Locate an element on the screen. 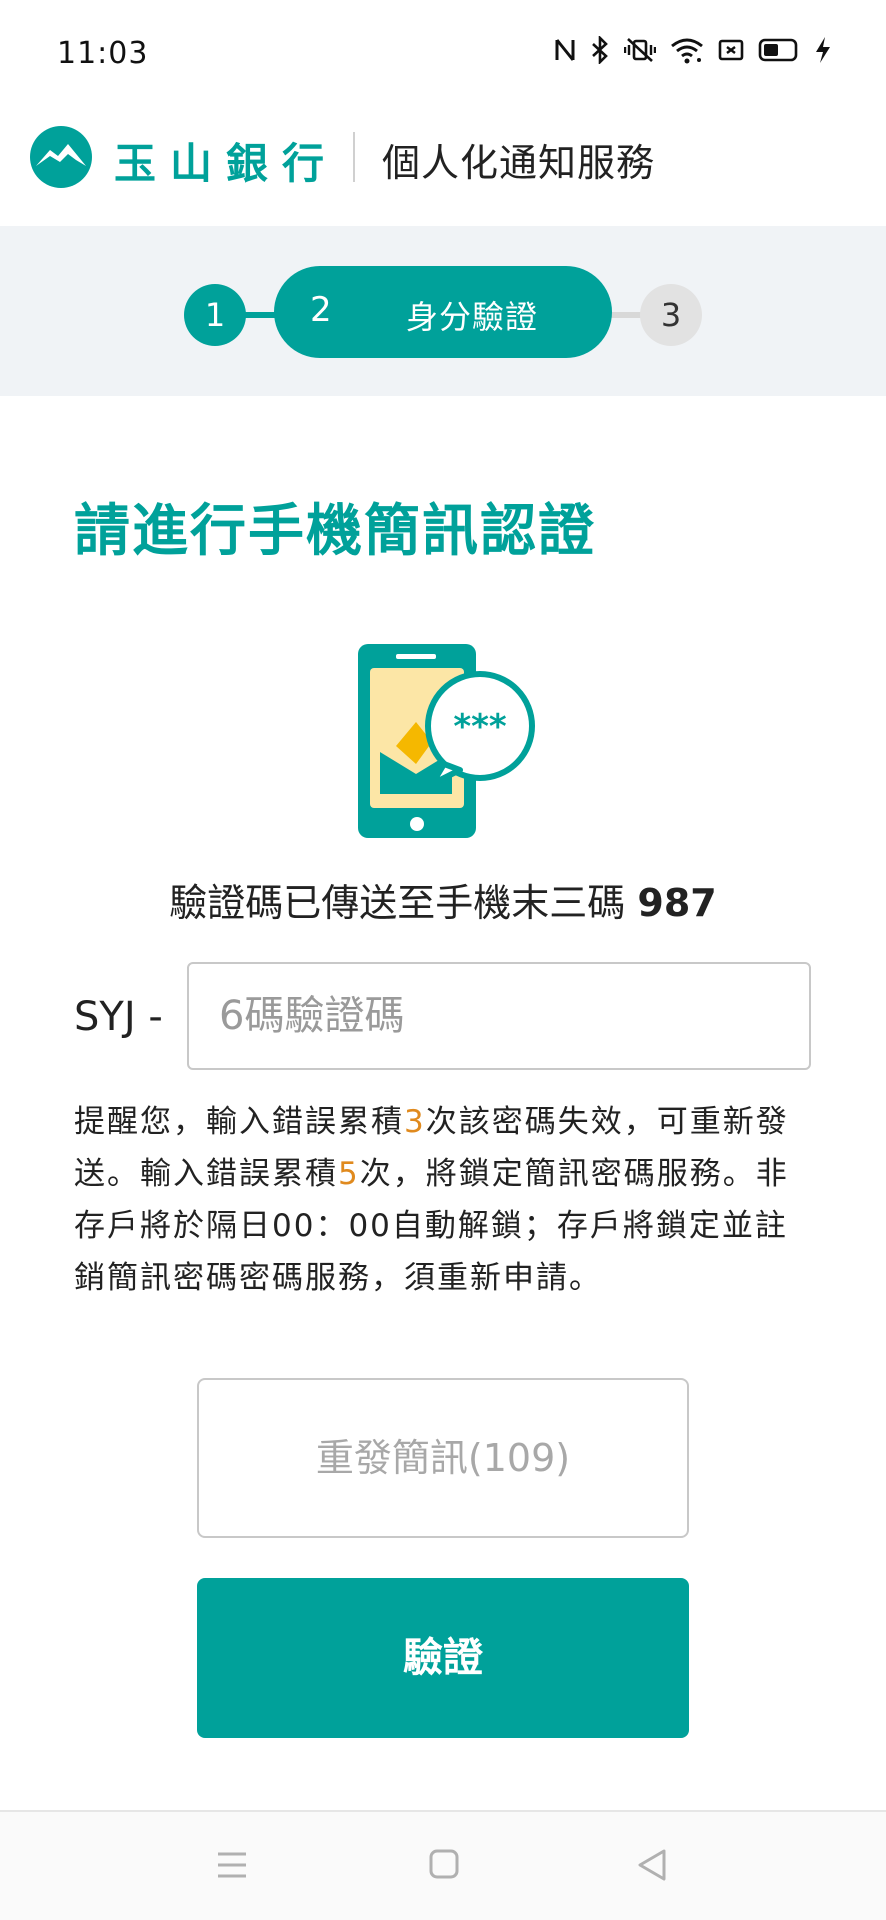 The height and width of the screenshot is (1920, 886). nfc-icon is located at coordinates (565, 52).